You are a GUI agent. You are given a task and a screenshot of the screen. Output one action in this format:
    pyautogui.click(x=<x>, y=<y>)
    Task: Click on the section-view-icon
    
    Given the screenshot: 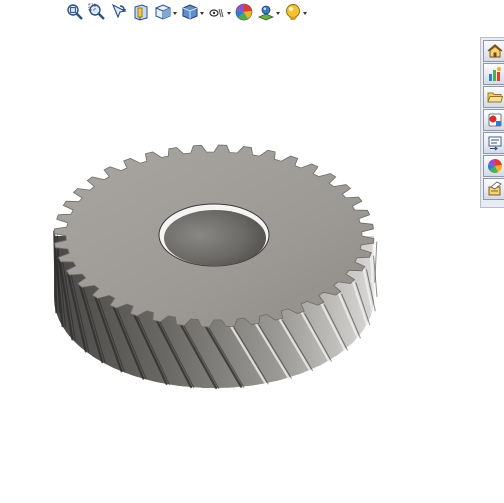 What is the action you would take?
    pyautogui.click(x=141, y=12)
    